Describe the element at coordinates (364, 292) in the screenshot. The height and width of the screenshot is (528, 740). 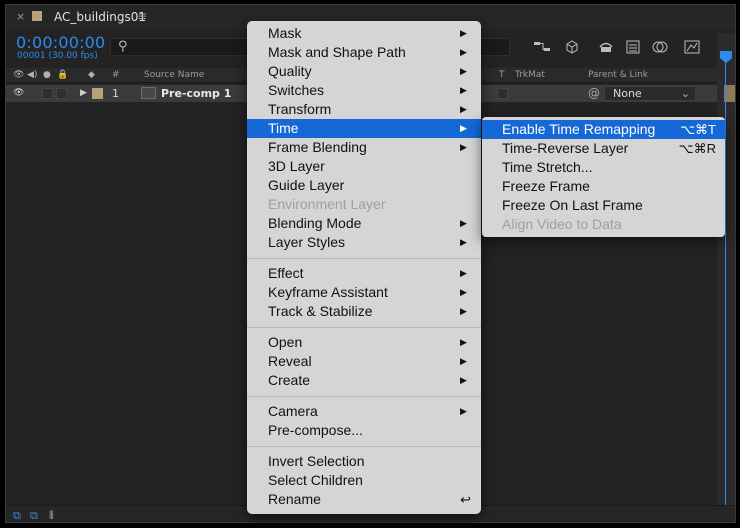
I see `menu-item-keyframe-assistant: Keyframe Assistant ▶` at that location.